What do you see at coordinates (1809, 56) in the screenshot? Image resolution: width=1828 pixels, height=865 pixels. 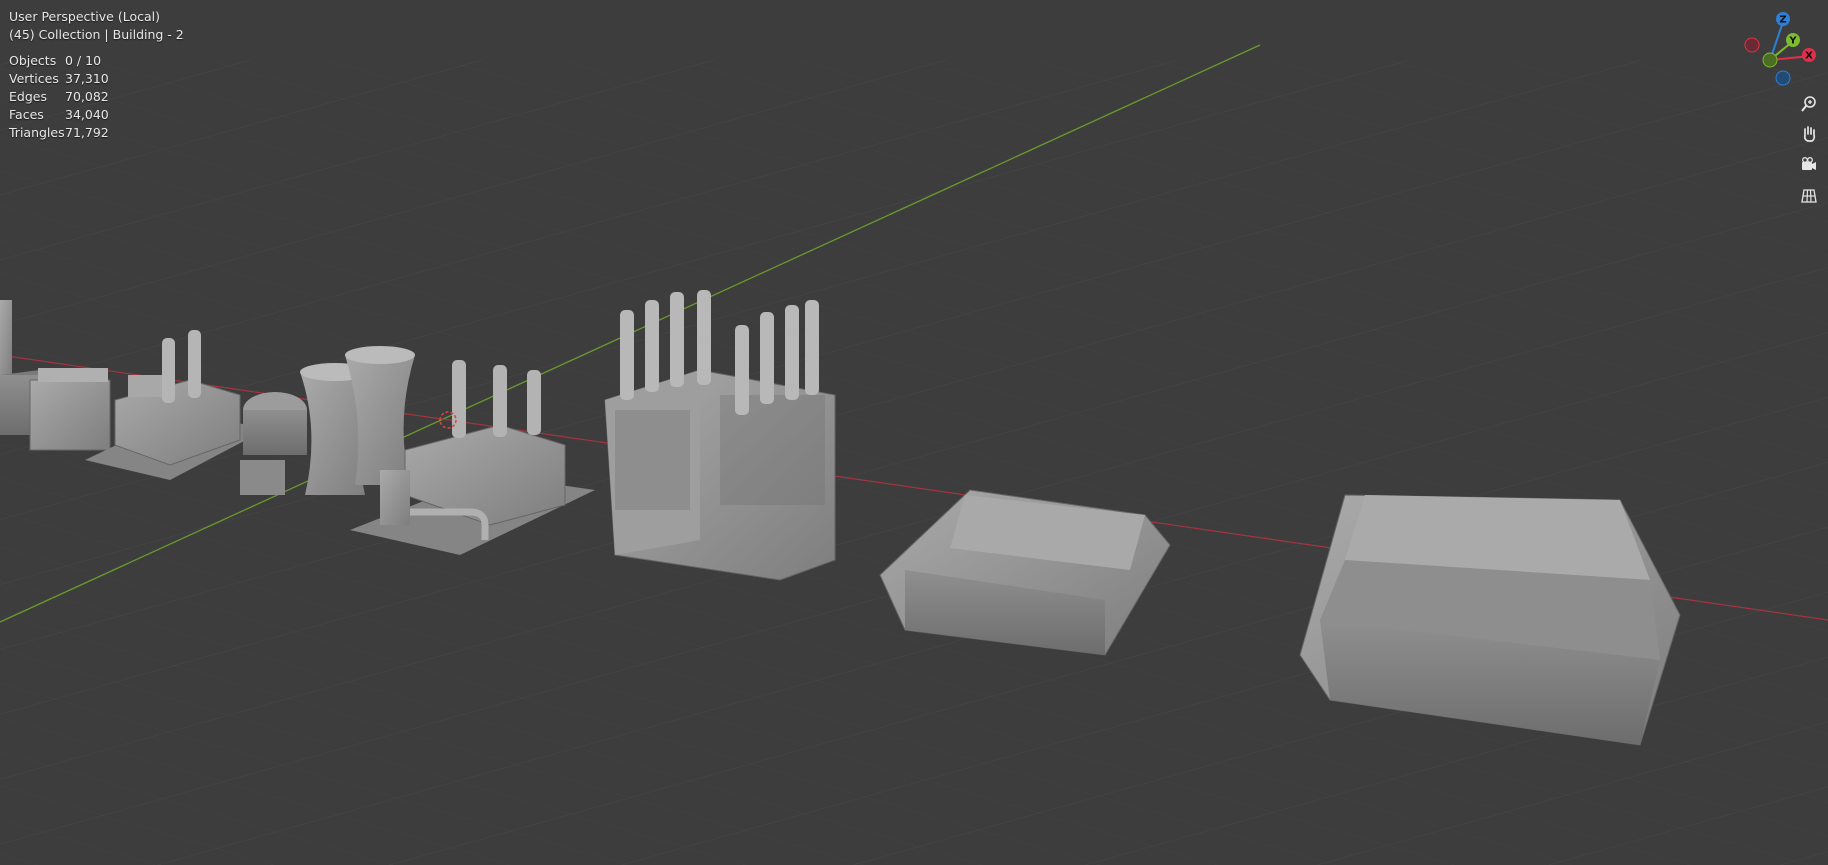 I see `x-axis-label: X` at bounding box center [1809, 56].